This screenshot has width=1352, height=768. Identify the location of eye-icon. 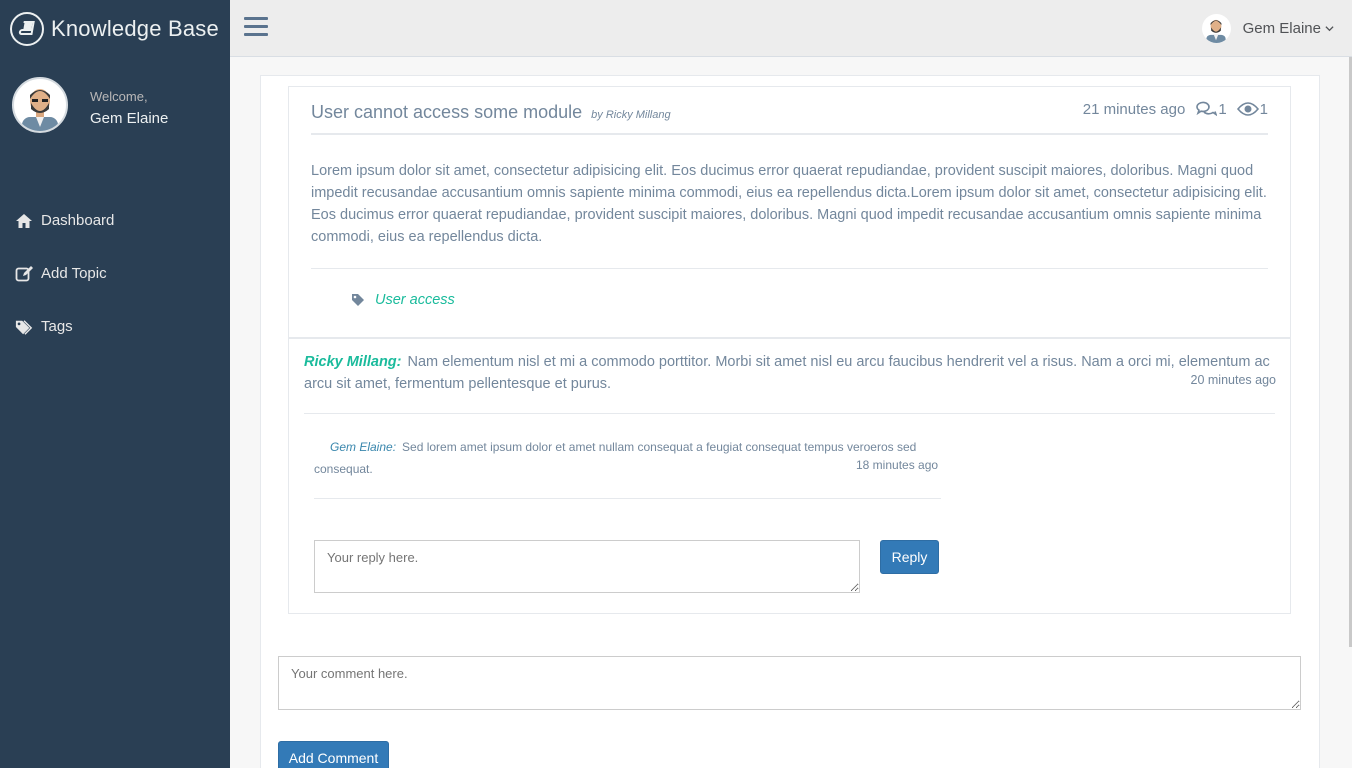
(1247, 109).